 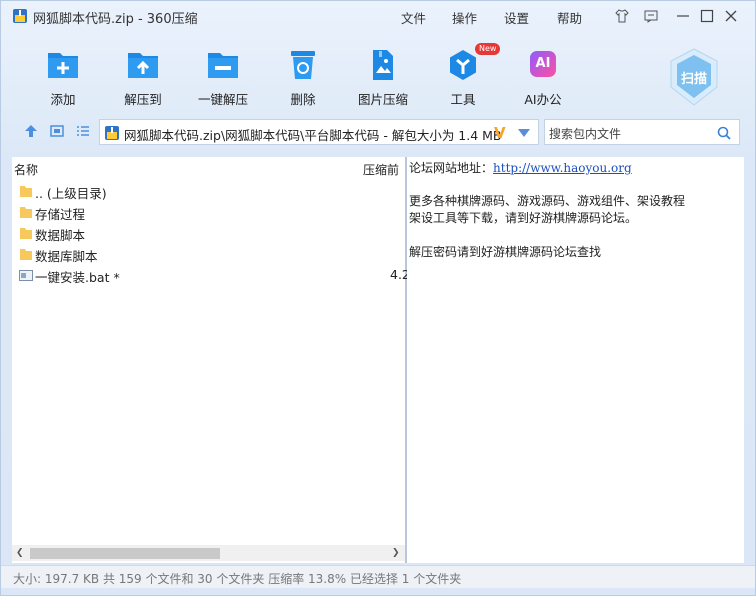 What do you see at coordinates (31, 131) in the screenshot?
I see `up-arrow-icon` at bounding box center [31, 131].